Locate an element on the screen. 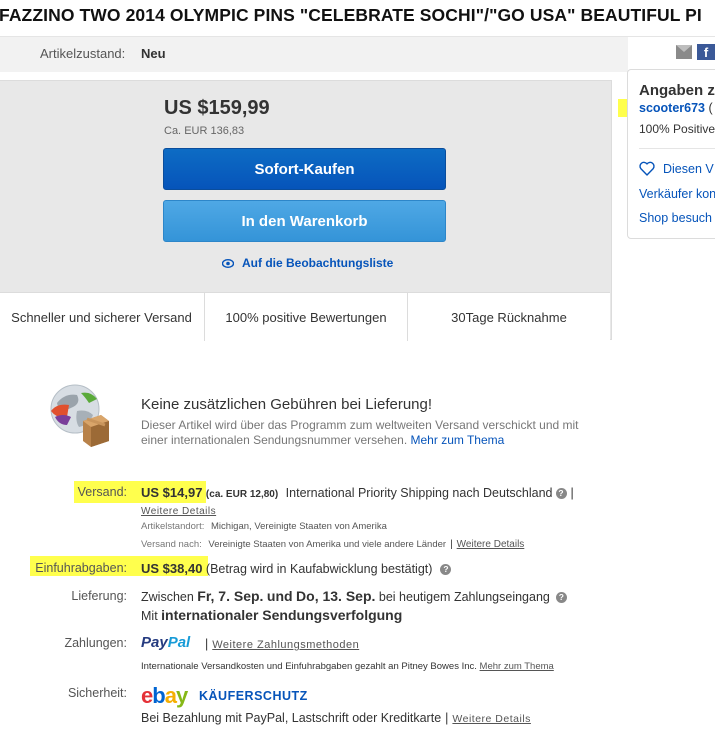  price-converted-prefix: Ca. is located at coordinates (173, 131).